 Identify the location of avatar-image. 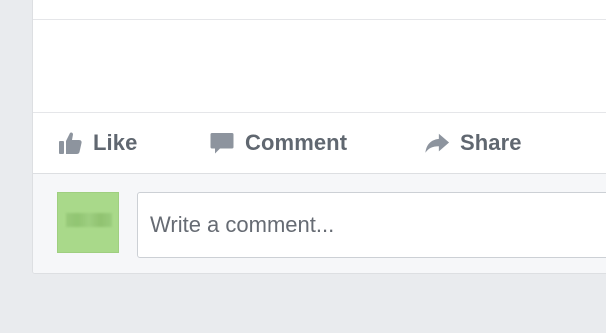
(89, 220).